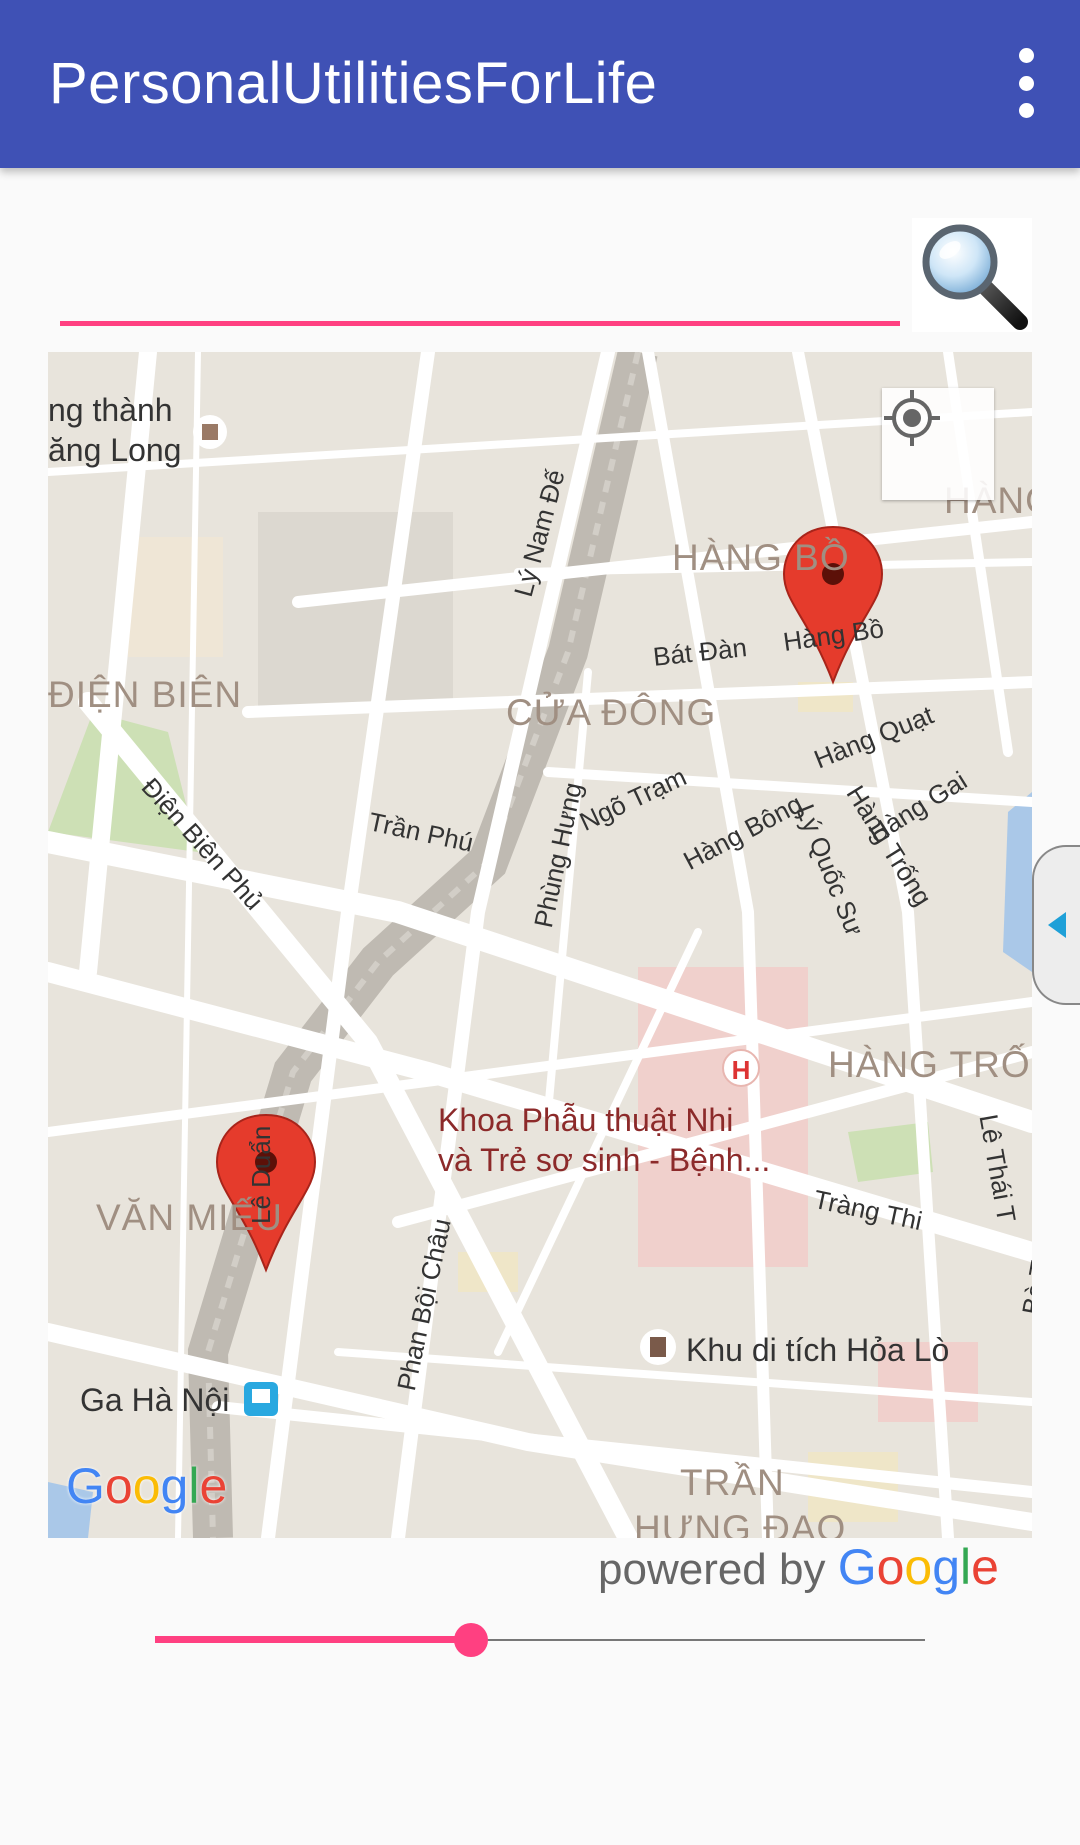  What do you see at coordinates (761, 557) in the screenshot?
I see `district-label: HÀNG BỒ` at bounding box center [761, 557].